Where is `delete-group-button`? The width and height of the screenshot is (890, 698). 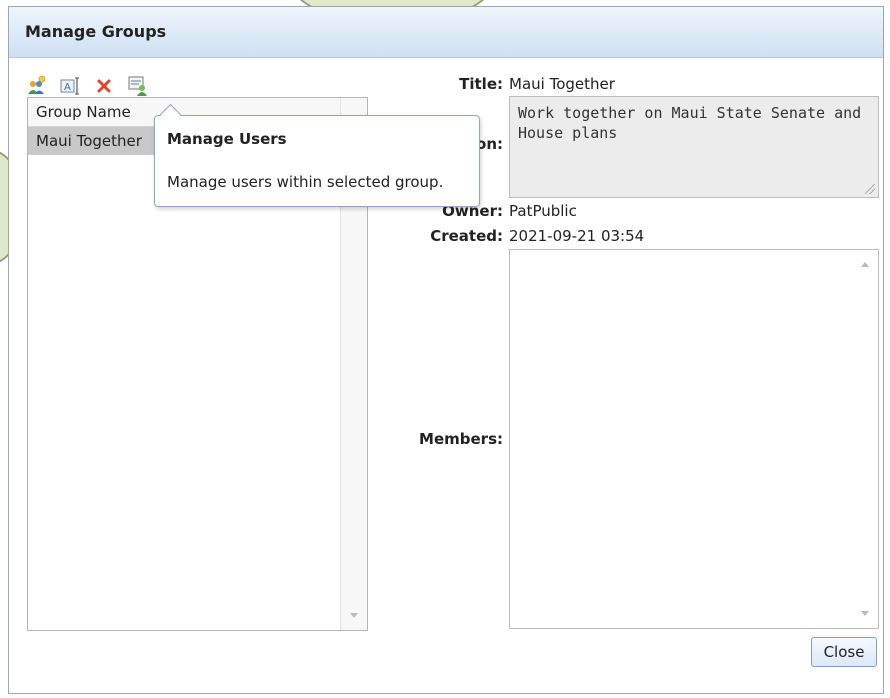
delete-group-button is located at coordinates (104, 86).